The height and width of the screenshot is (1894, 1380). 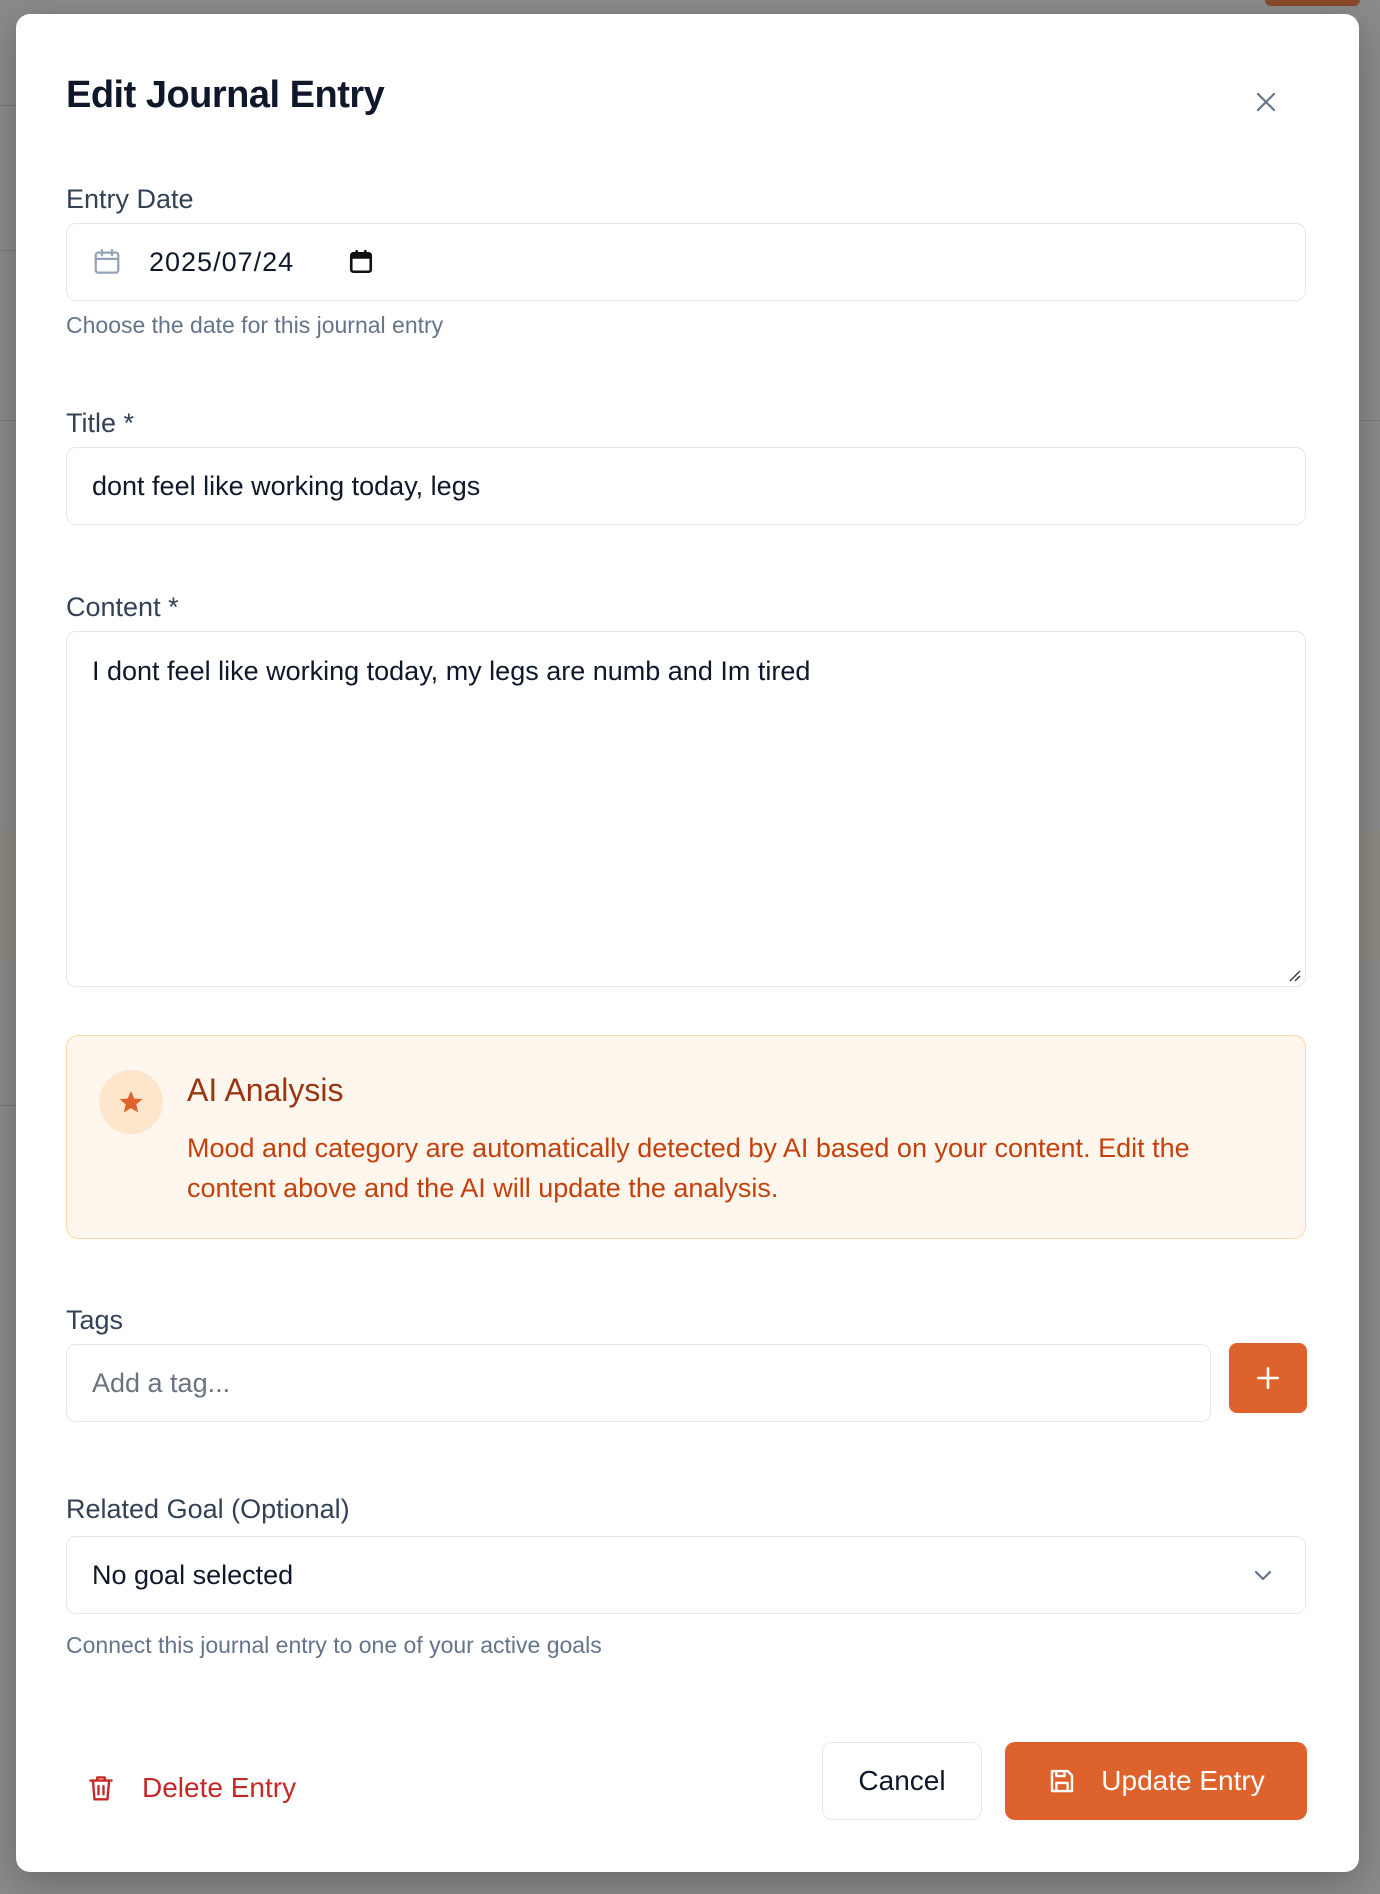 What do you see at coordinates (1062, 1781) in the screenshot?
I see `save-icon` at bounding box center [1062, 1781].